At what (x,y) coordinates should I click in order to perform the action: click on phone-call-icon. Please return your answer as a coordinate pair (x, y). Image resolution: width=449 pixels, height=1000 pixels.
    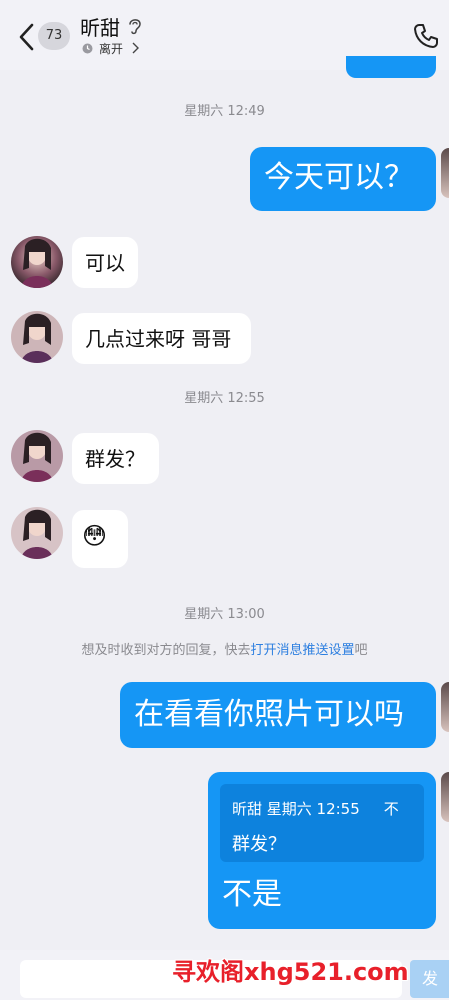
    Looking at the image, I should click on (426, 36).